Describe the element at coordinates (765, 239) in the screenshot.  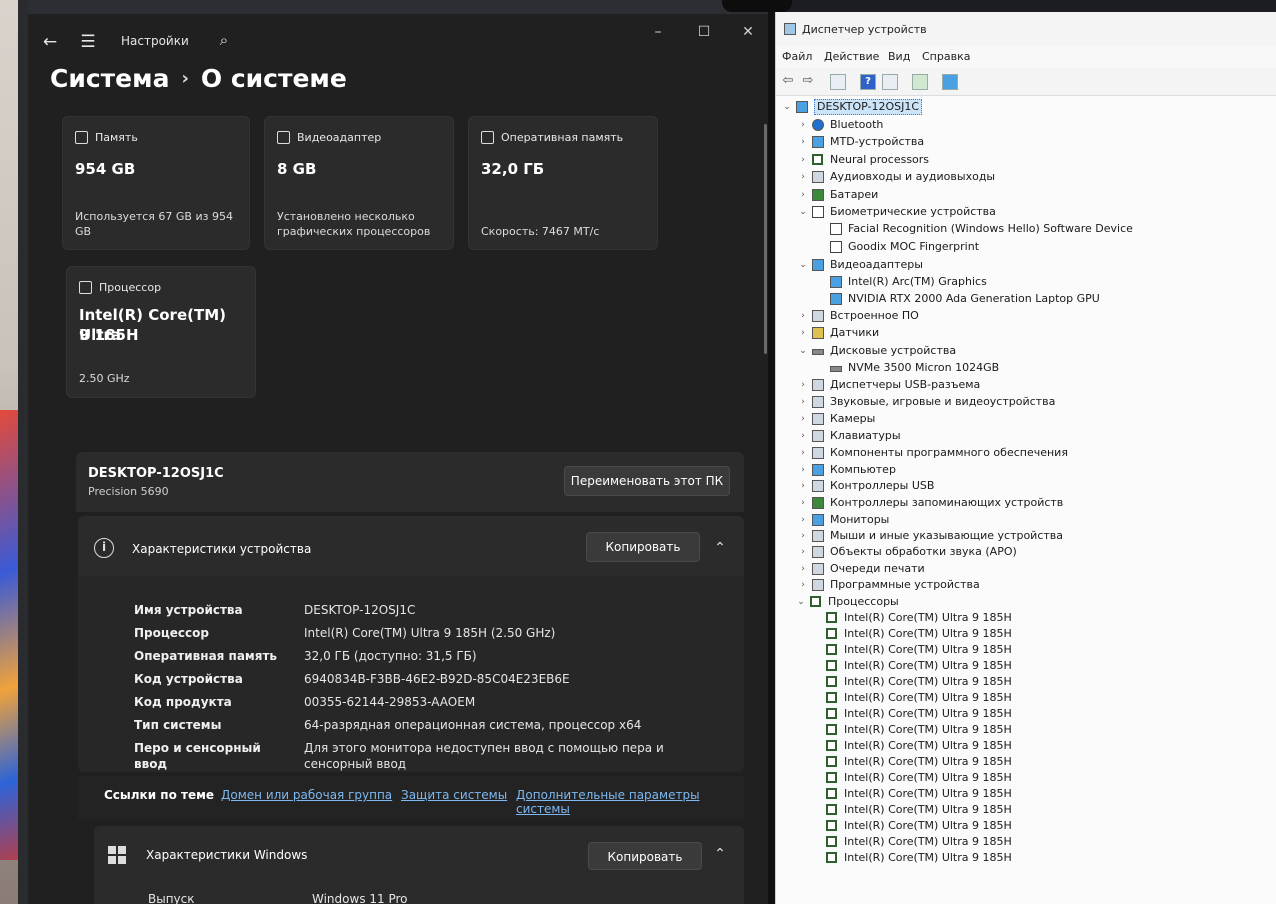
I see `scrollbar` at that location.